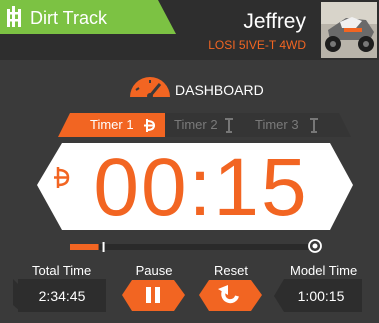 The width and height of the screenshot is (379, 323). What do you see at coordinates (230, 295) in the screenshot?
I see `reset-button` at bounding box center [230, 295].